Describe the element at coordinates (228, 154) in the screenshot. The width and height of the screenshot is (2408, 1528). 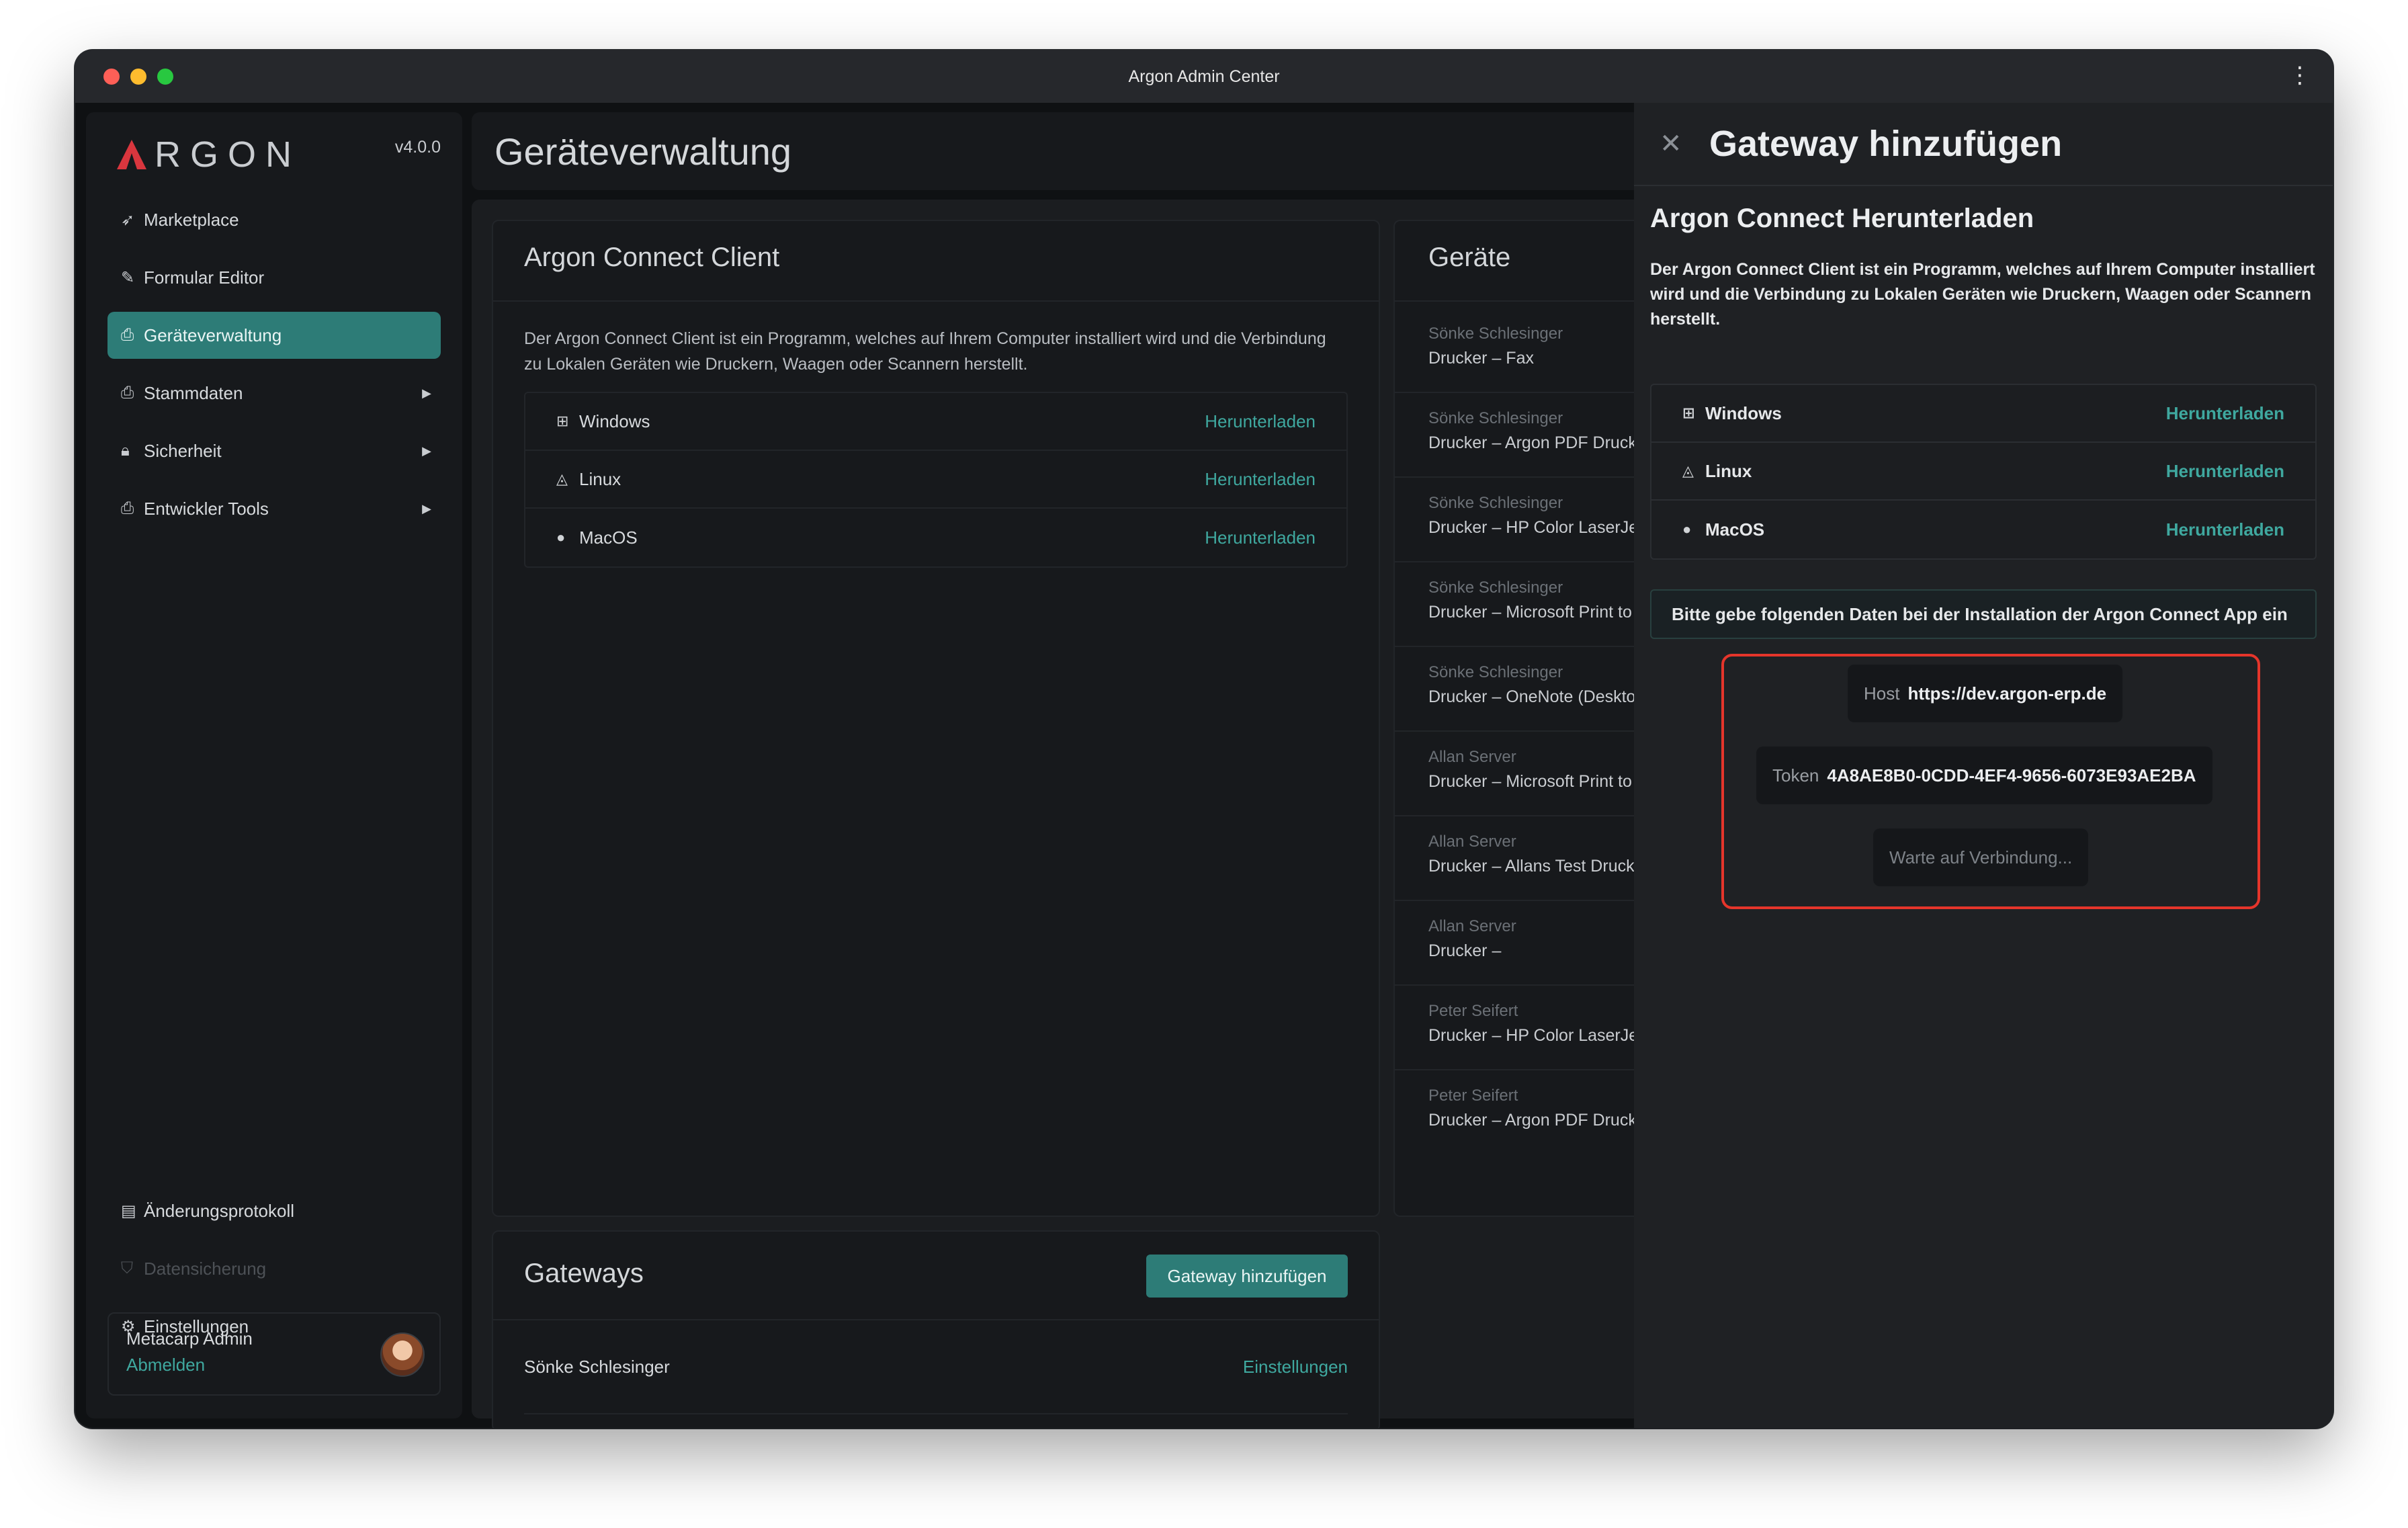
I see `logo-text: RGON` at that location.